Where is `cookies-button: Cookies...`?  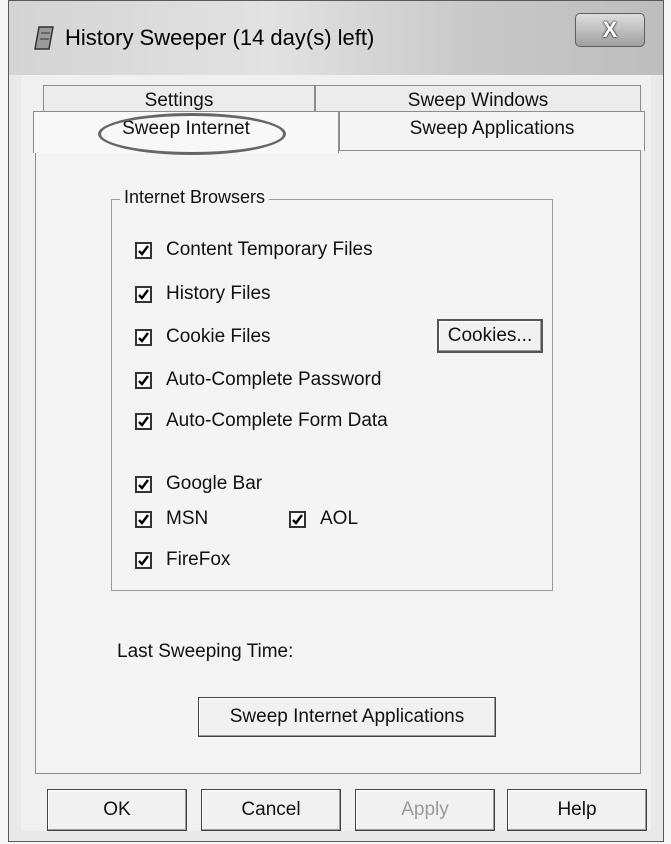 cookies-button: Cookies... is located at coordinates (490, 336).